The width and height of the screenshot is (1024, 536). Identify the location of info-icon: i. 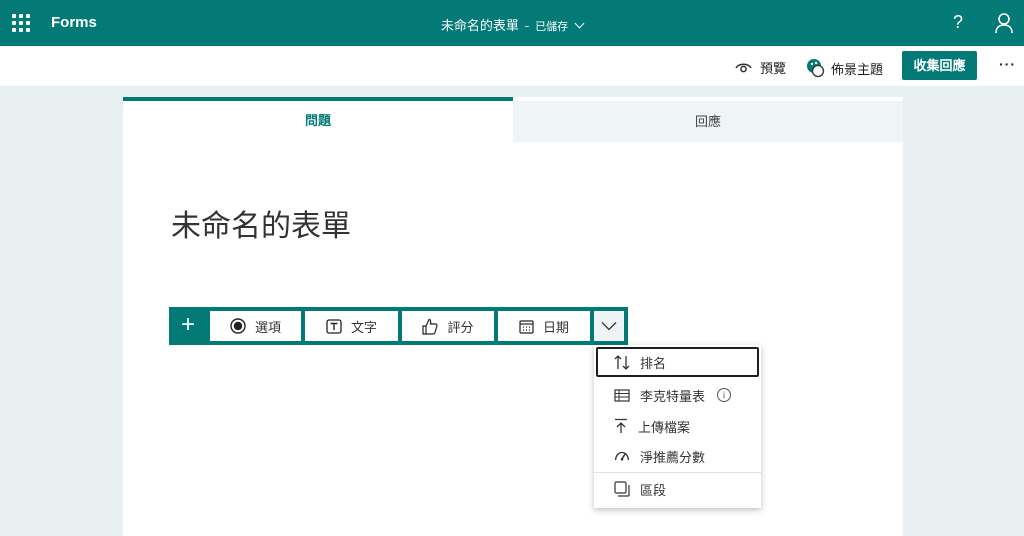
(724, 395).